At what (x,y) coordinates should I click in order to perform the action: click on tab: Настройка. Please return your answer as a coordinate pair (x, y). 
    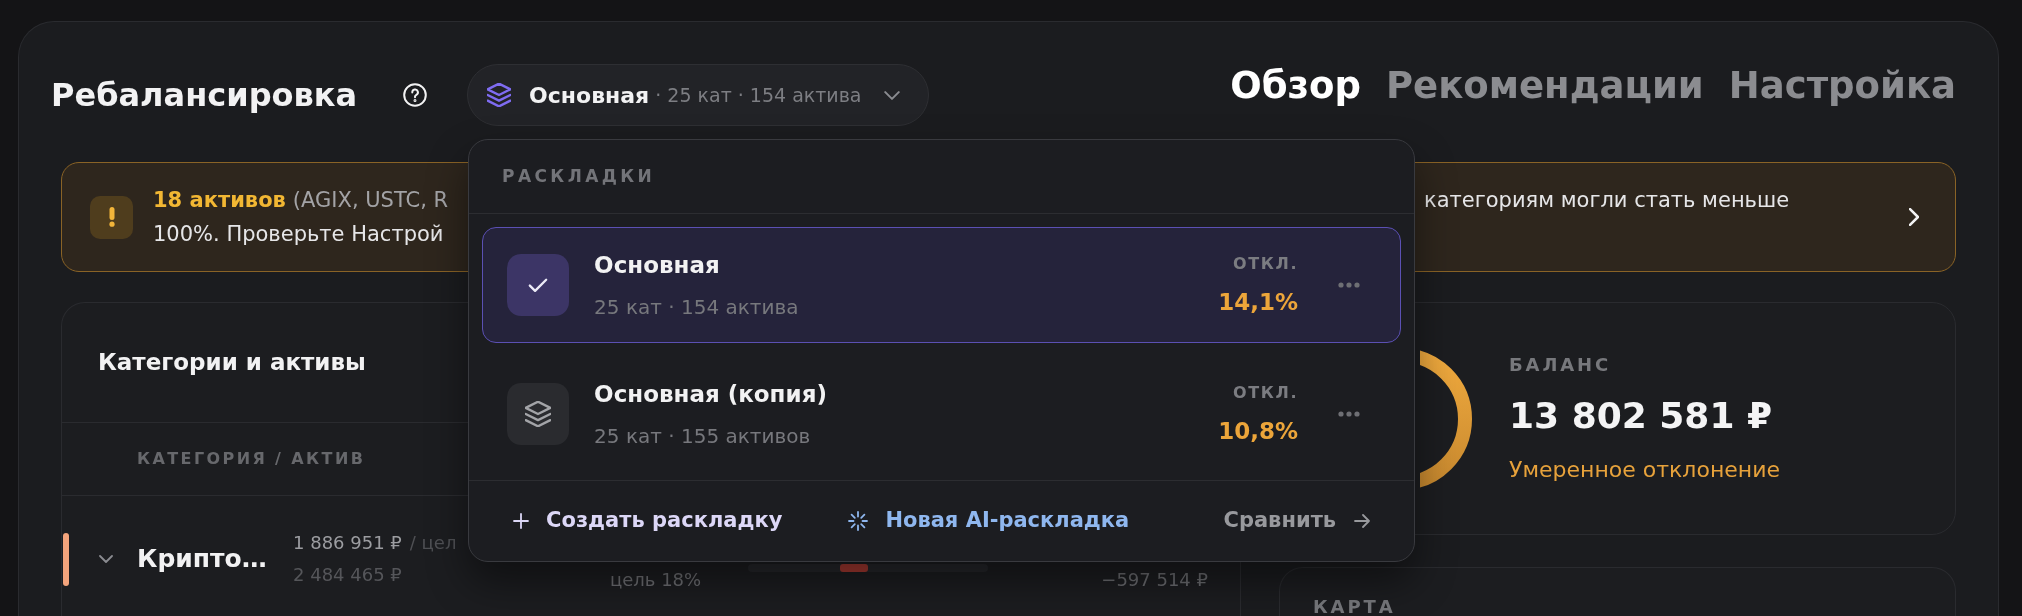
    Looking at the image, I should click on (1842, 86).